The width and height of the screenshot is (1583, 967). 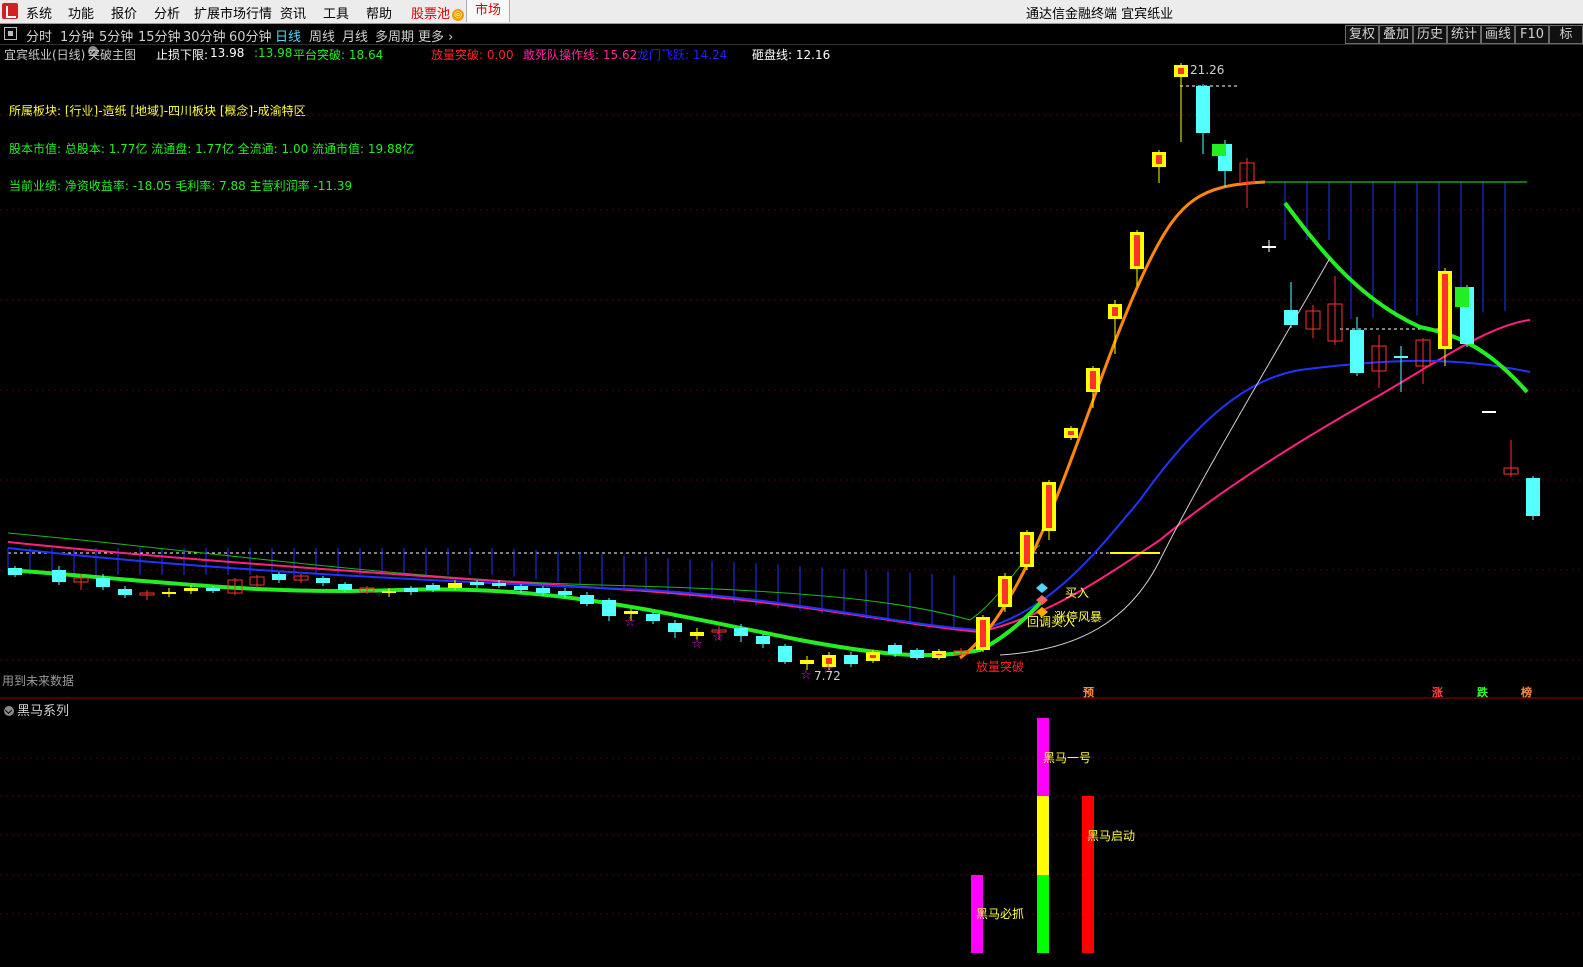 What do you see at coordinates (1042, 600) in the screenshot?
I see `diamond-icon` at bounding box center [1042, 600].